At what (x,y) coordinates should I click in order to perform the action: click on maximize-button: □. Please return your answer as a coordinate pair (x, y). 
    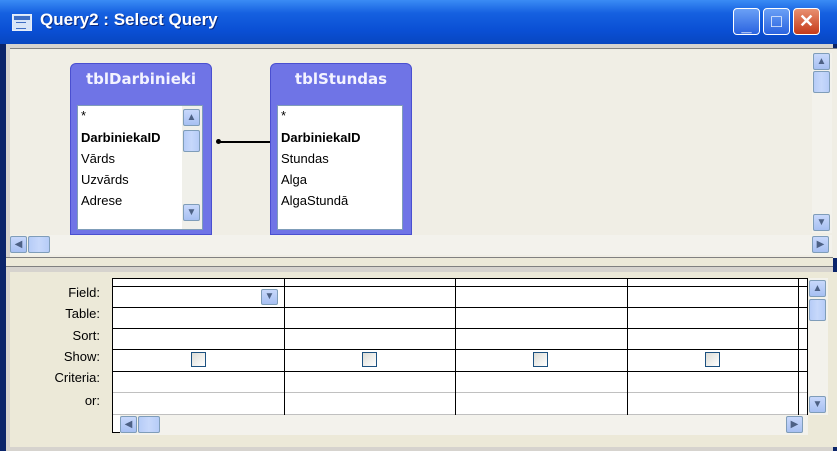
    Looking at the image, I should click on (776, 21).